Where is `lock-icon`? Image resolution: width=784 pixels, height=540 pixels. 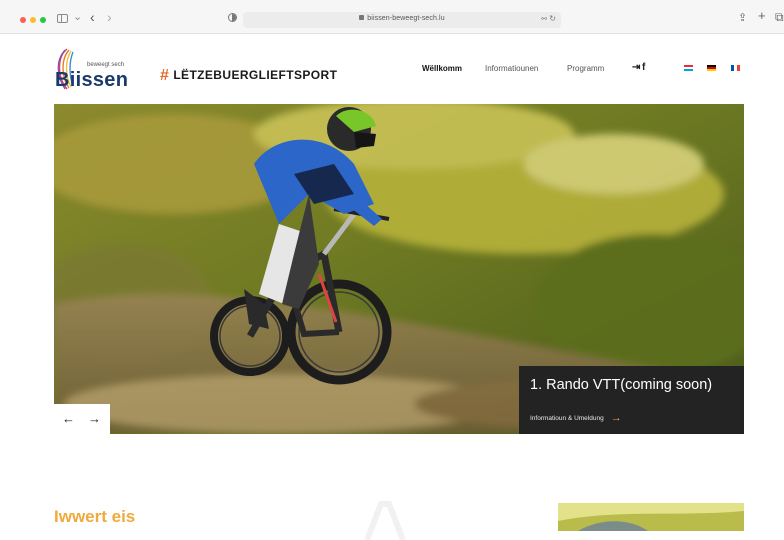 lock-icon is located at coordinates (362, 17).